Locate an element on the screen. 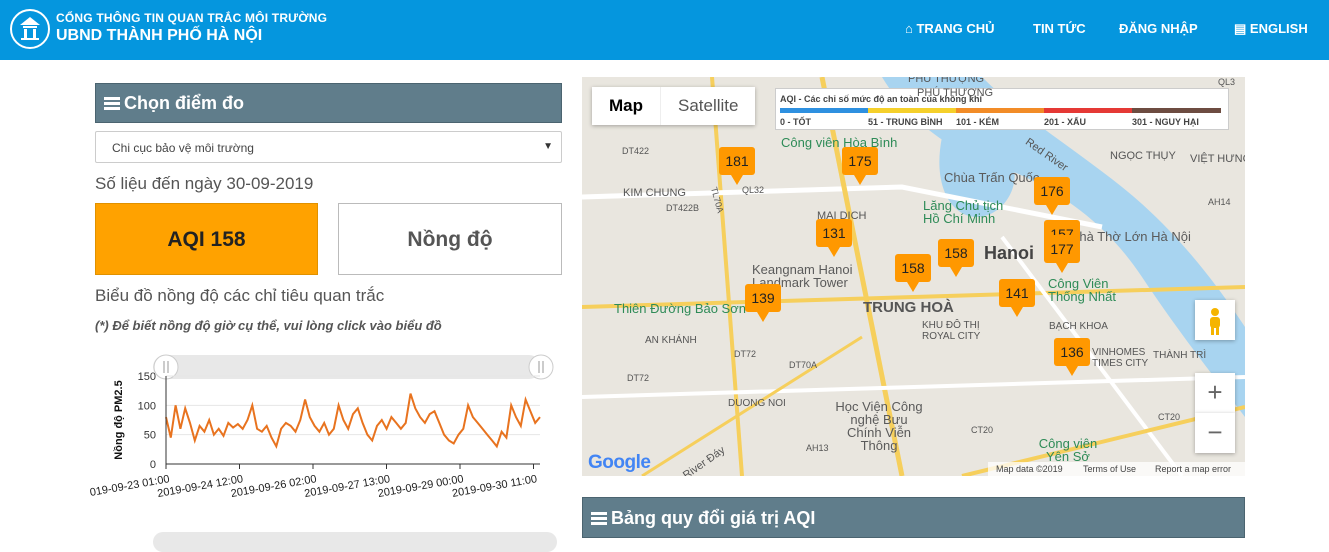 This screenshot has width=1329, height=552. nav-home: ⌂ TRANG CHỦ is located at coordinates (949, 28).